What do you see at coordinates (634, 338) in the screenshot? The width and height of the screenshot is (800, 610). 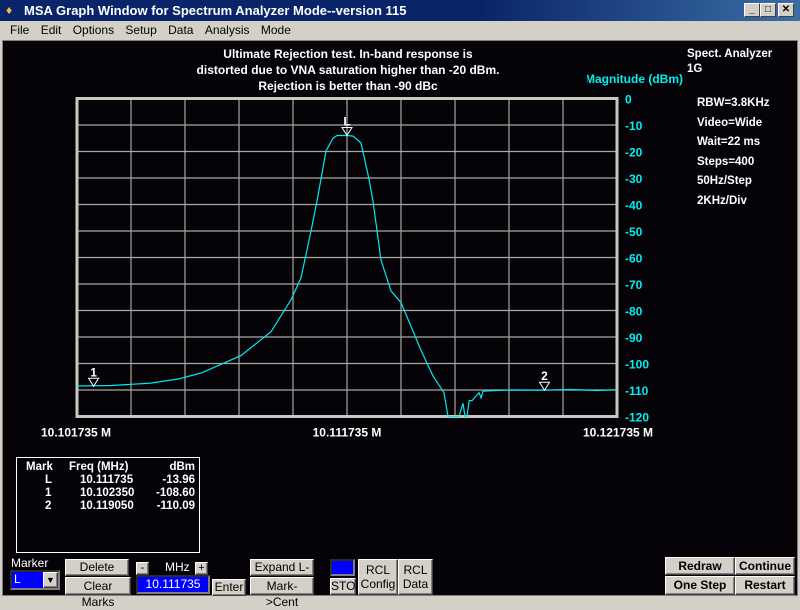 I see `y-tick-label: -90` at bounding box center [634, 338].